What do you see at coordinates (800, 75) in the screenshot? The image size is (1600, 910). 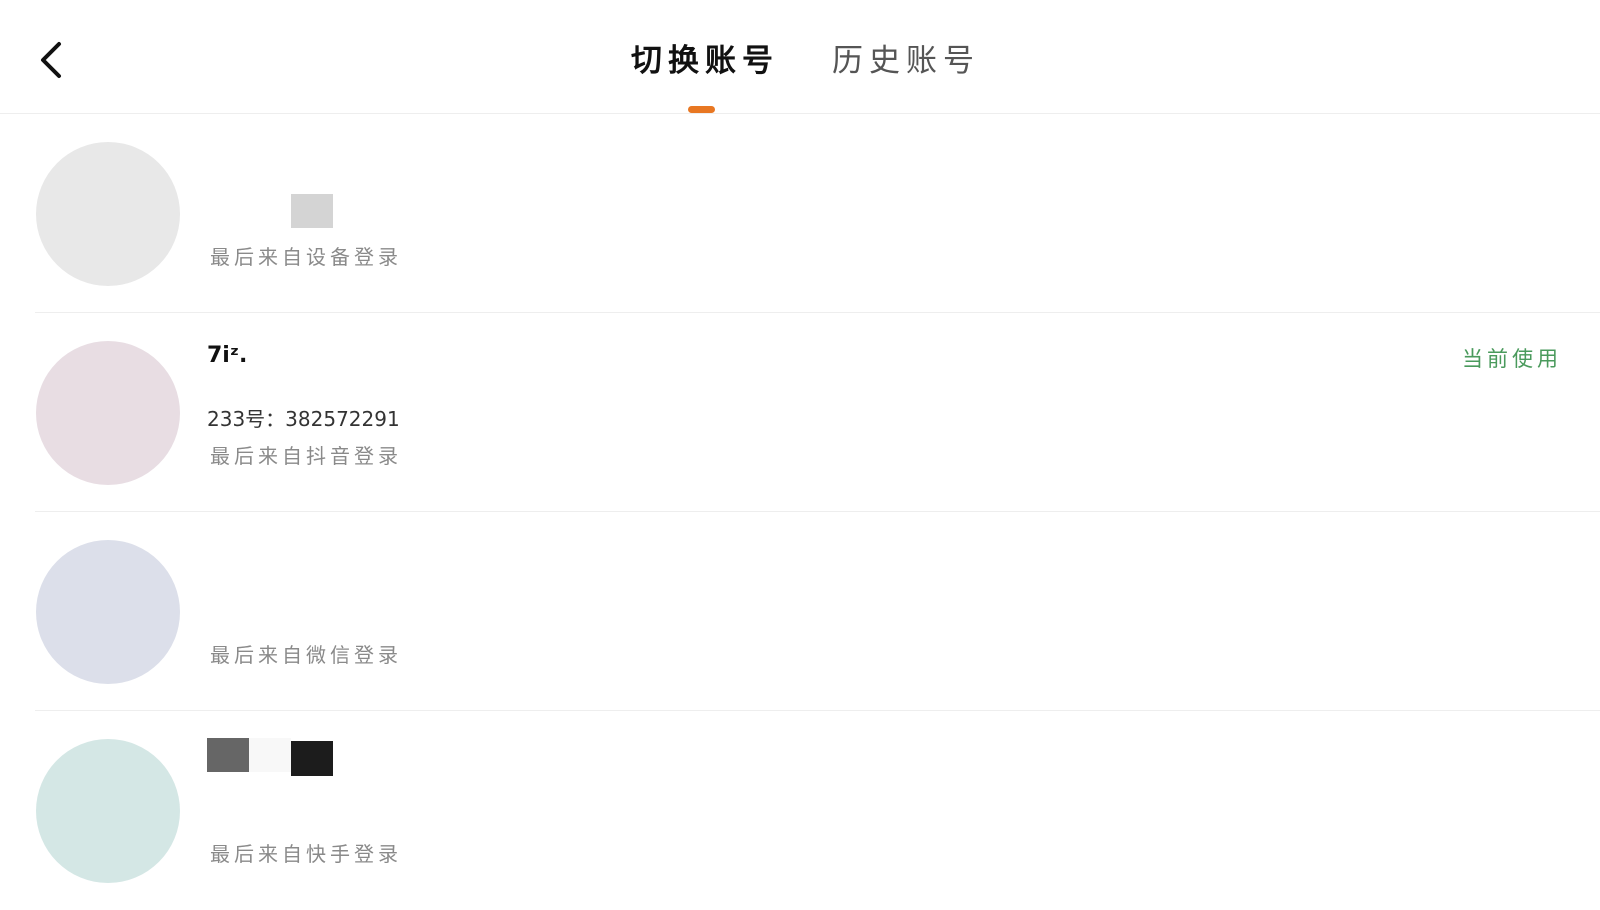 I see `account-tabs: 切换账号 历史账号` at bounding box center [800, 75].